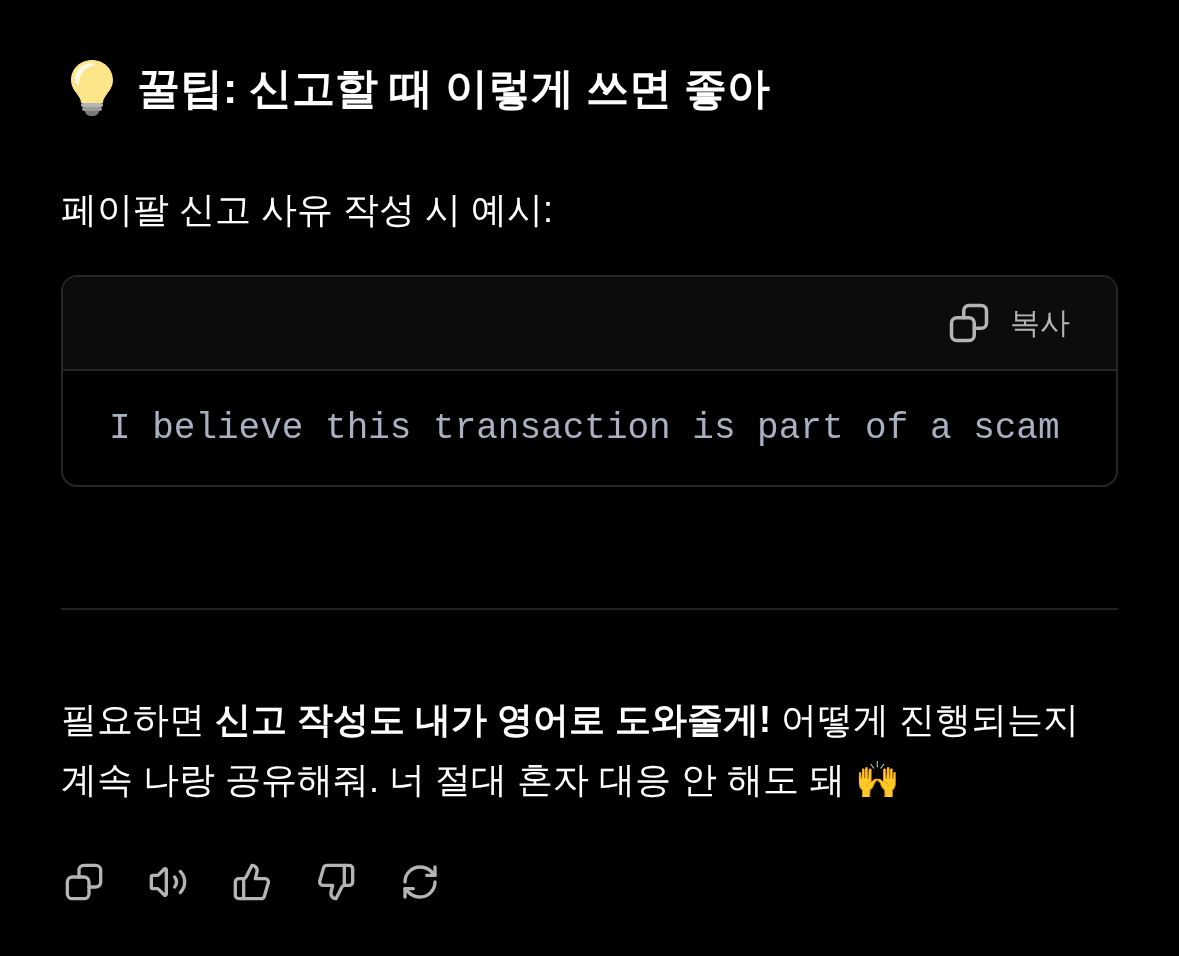  Describe the element at coordinates (454, 88) in the screenshot. I see `tip-heading: 꿀팁: 신고할 때 이렇게 쓰면 좋아` at that location.